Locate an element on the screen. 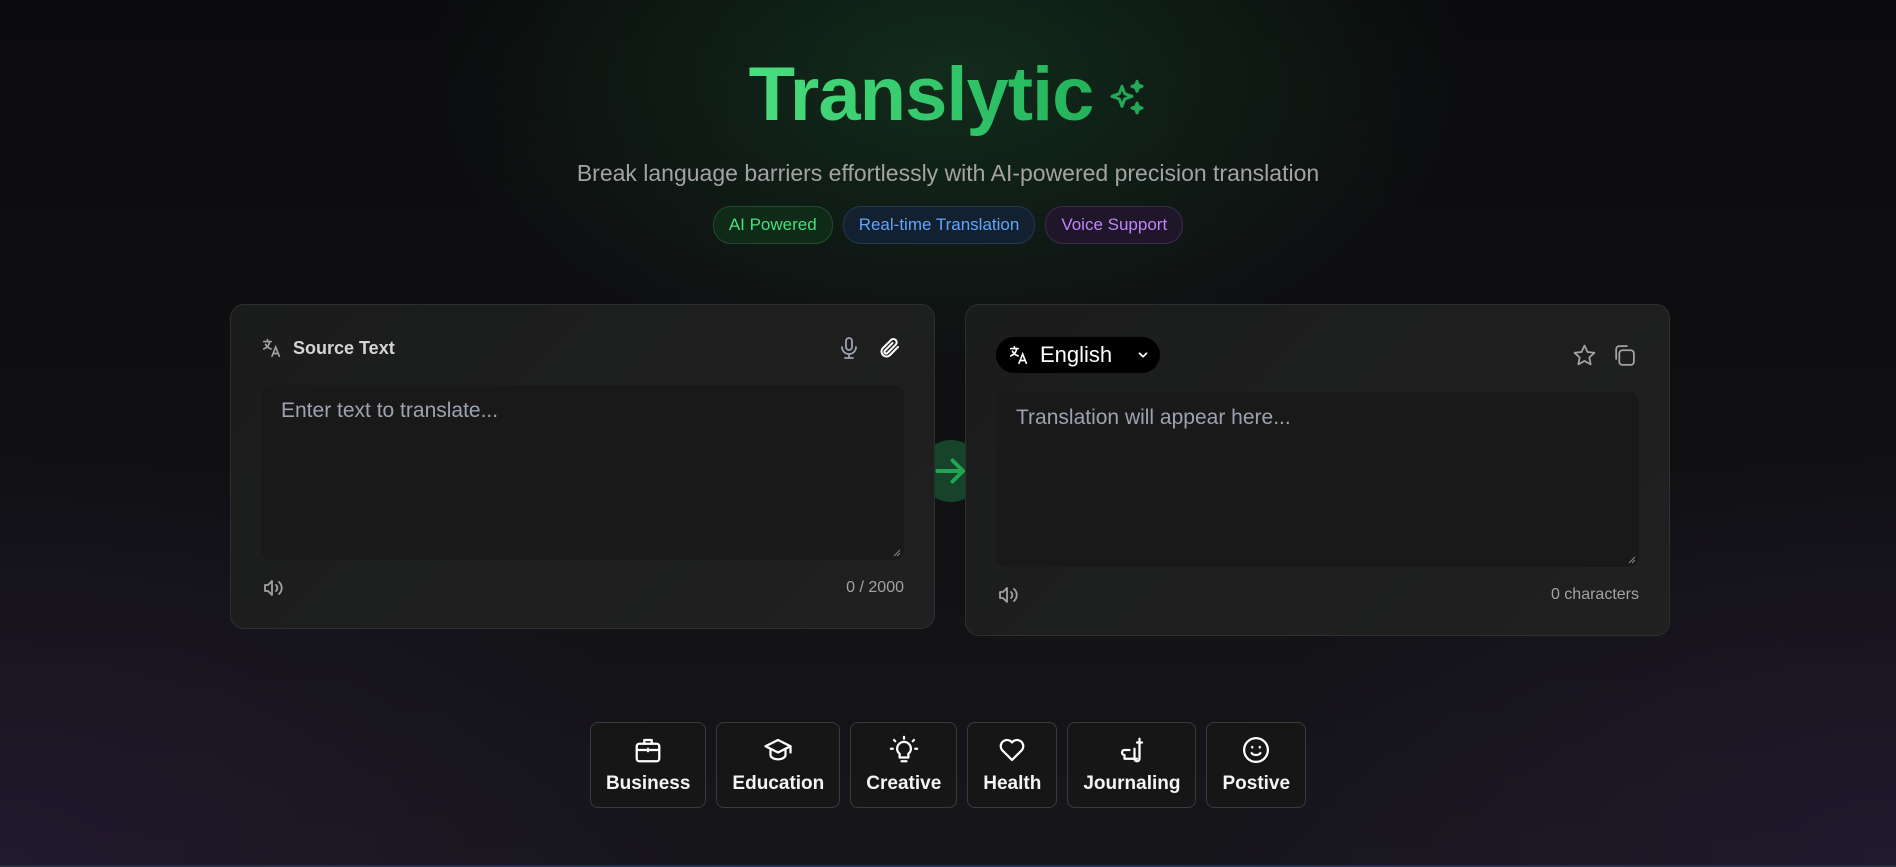  category-label: Education is located at coordinates (778, 783).